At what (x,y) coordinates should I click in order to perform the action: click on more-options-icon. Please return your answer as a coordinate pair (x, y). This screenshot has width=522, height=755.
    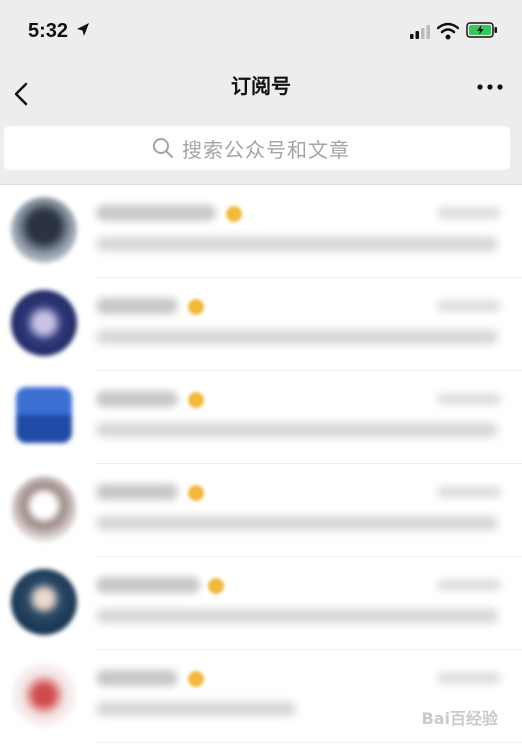
    Looking at the image, I should click on (490, 87).